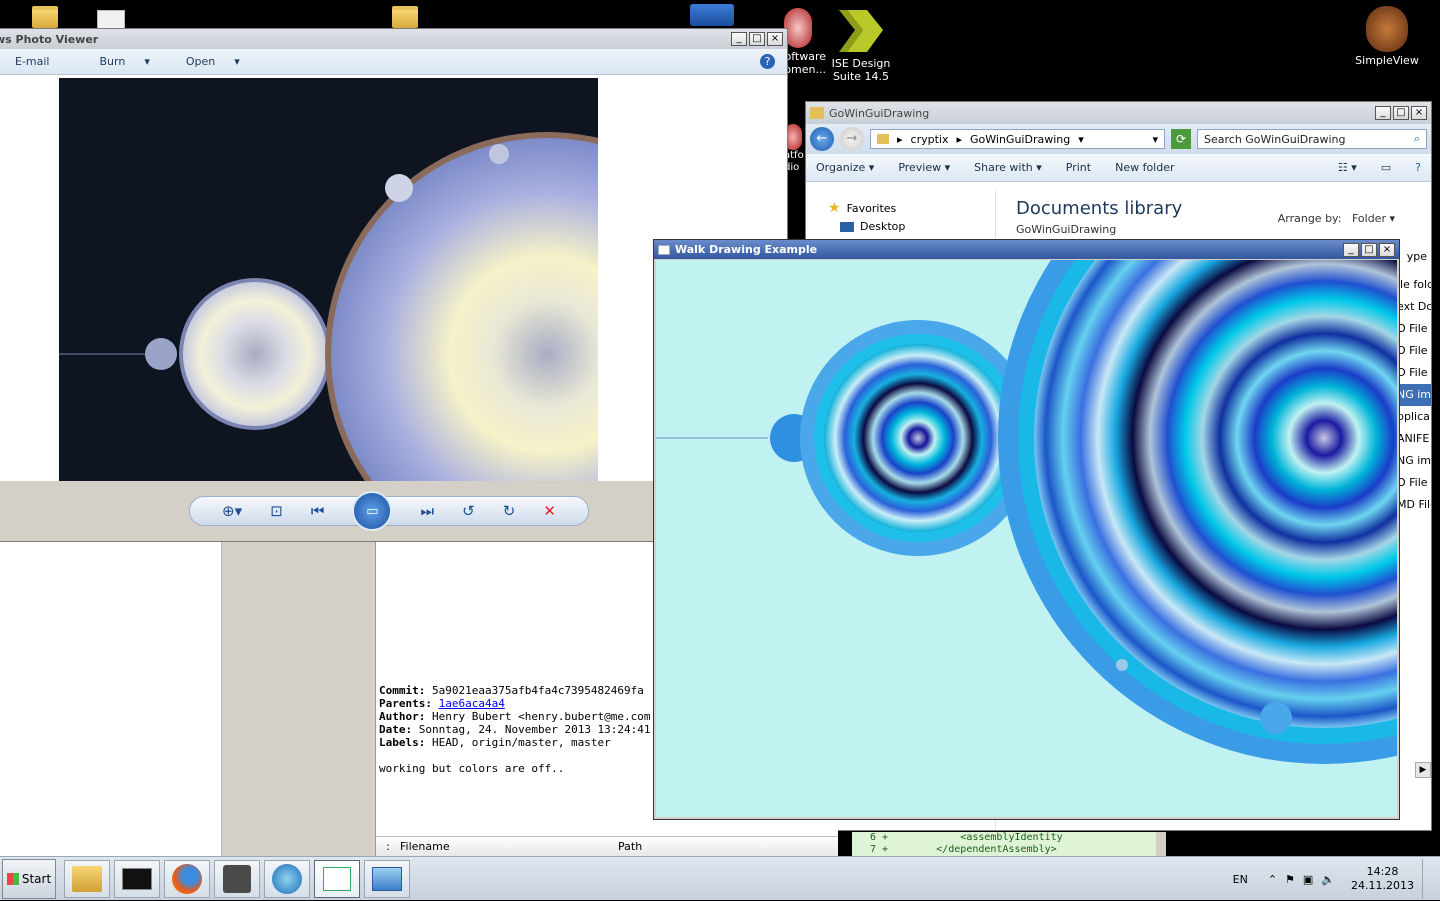 This screenshot has height=901, width=1440. I want to click on app-icon, so click(712, 15).